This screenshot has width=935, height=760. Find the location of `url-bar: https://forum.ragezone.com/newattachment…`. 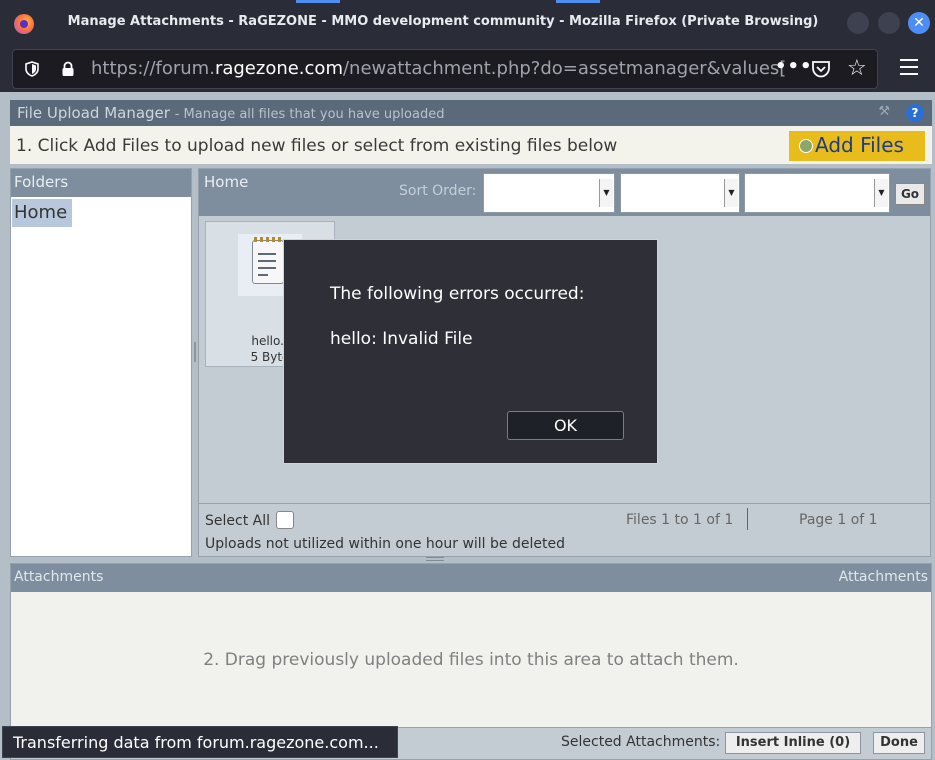

url-bar: https://forum.ragezone.com/newattachment… is located at coordinates (445, 69).